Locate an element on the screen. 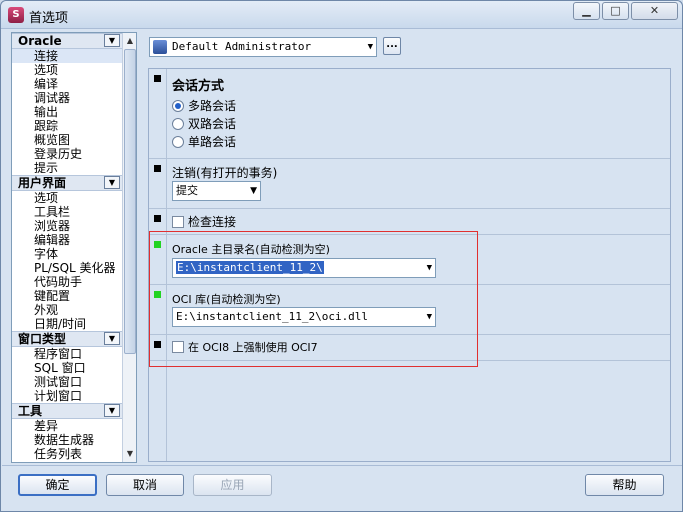  nav-item: 数据生成器 is located at coordinates (67, 440).